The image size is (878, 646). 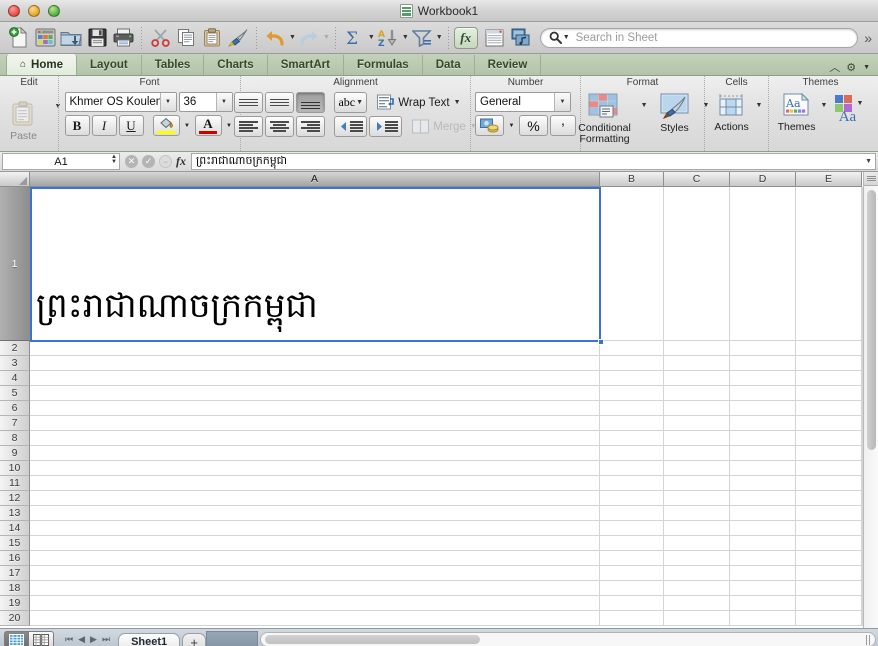 I want to click on sigma-icon: Σ, so click(x=354, y=38).